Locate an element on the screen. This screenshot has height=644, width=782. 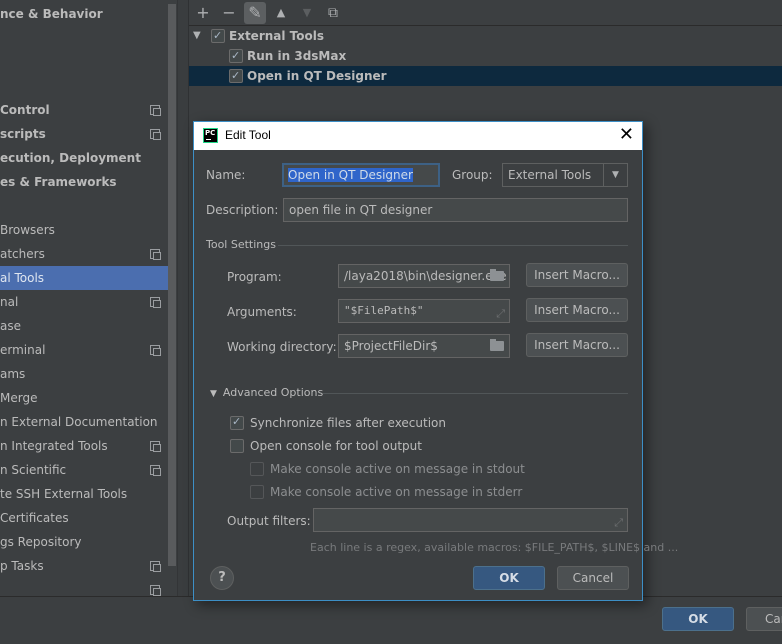
arguments-input: "$FilePath$" ⤢ is located at coordinates (424, 311).